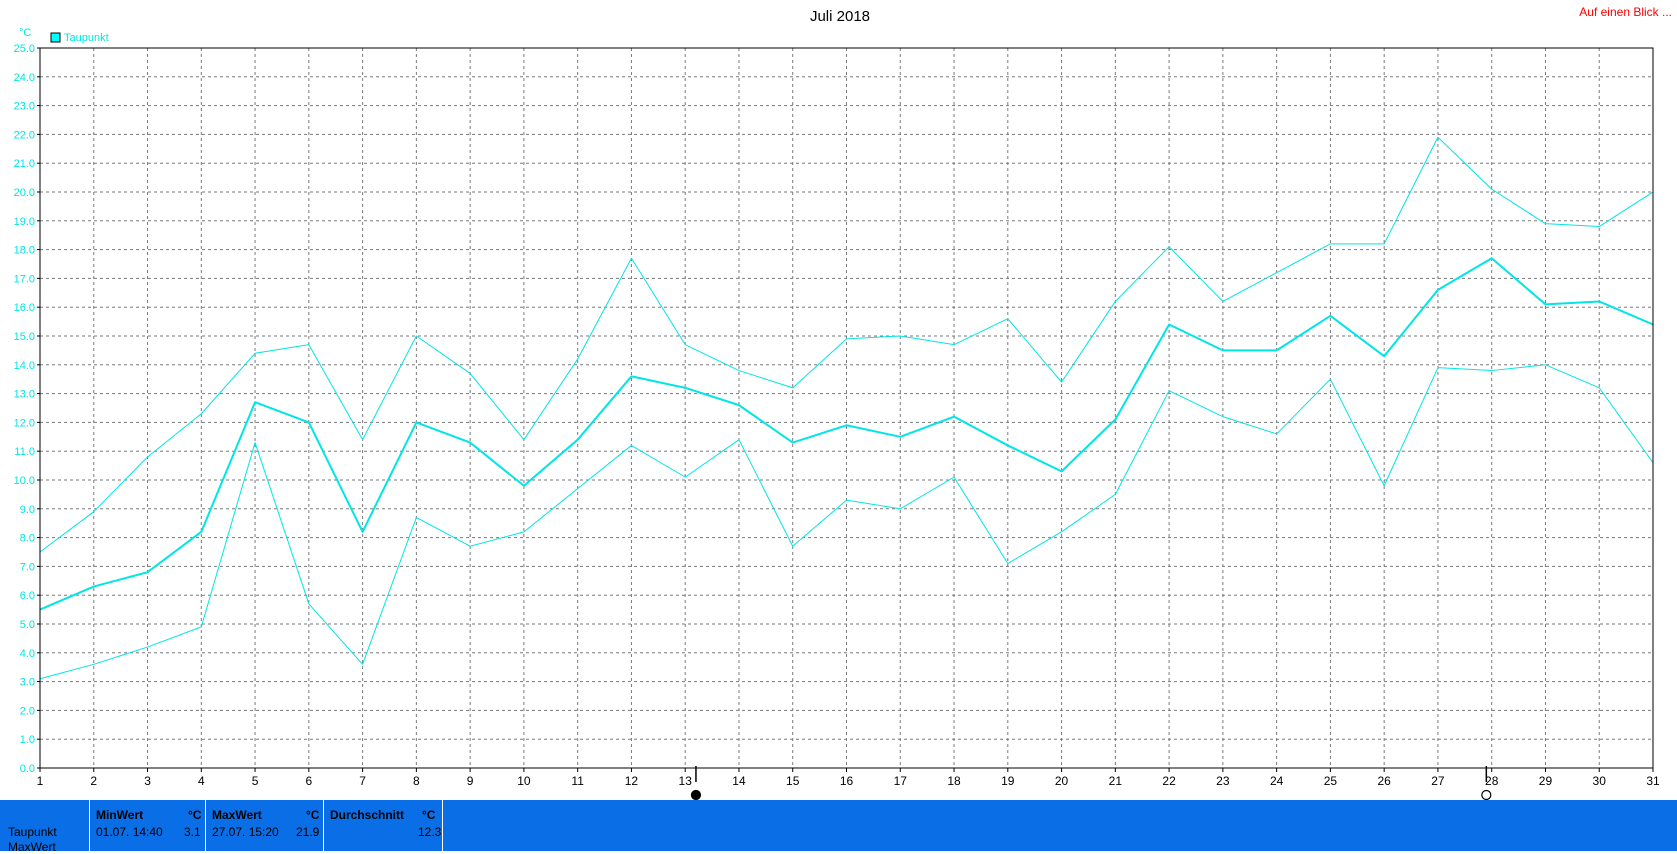 Image resolution: width=1677 pixels, height=854 pixels. Describe the element at coordinates (245, 832) in the screenshot. I see `stats-max-date: 27.07. 15:20` at that location.